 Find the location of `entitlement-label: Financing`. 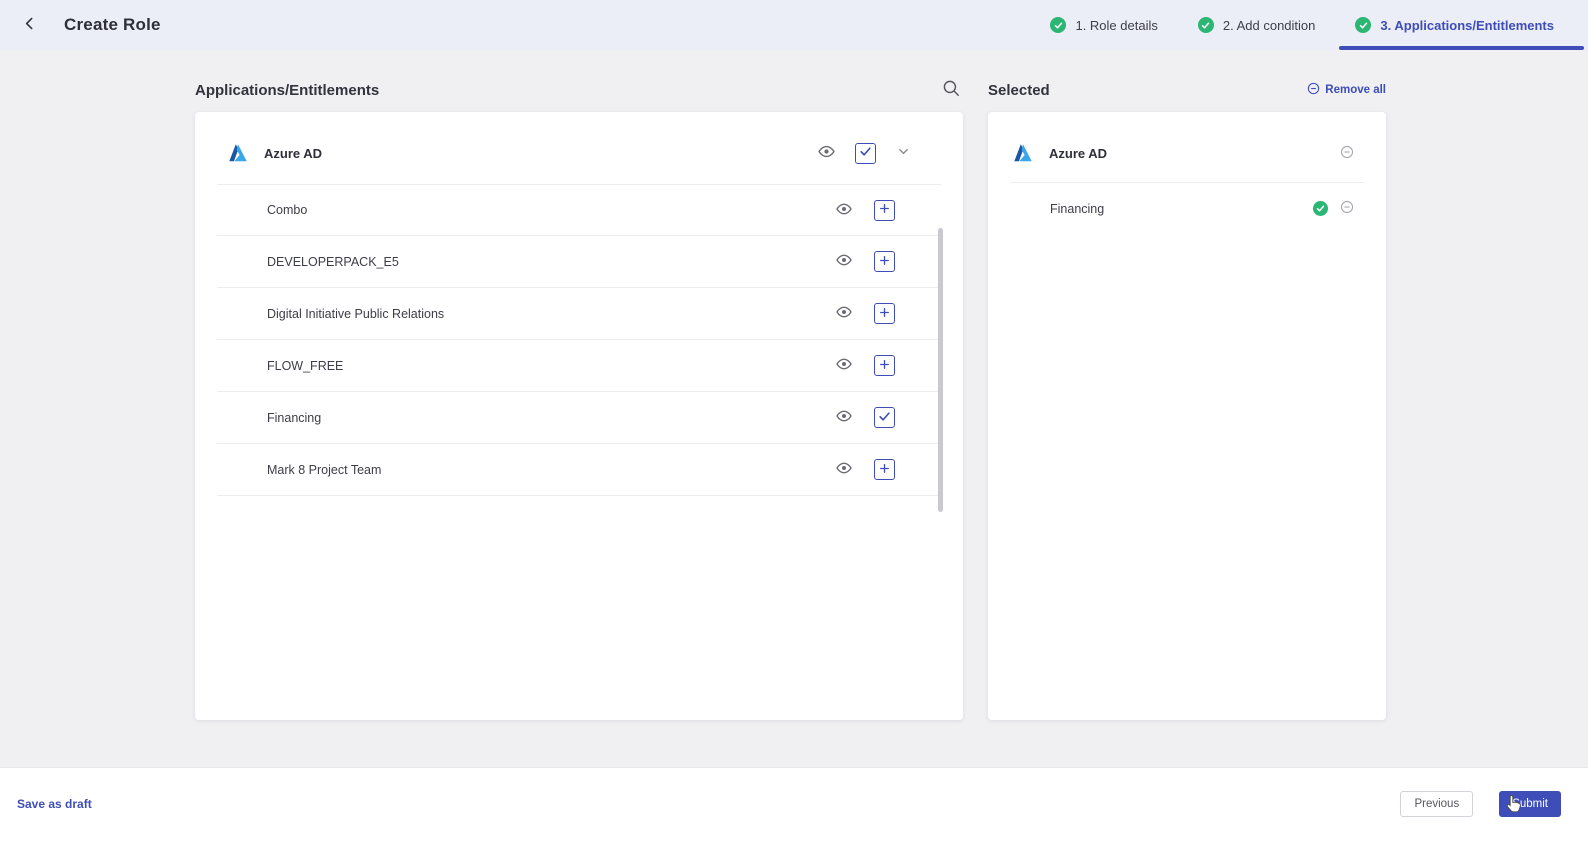

entitlement-label: Financing is located at coordinates (294, 417).